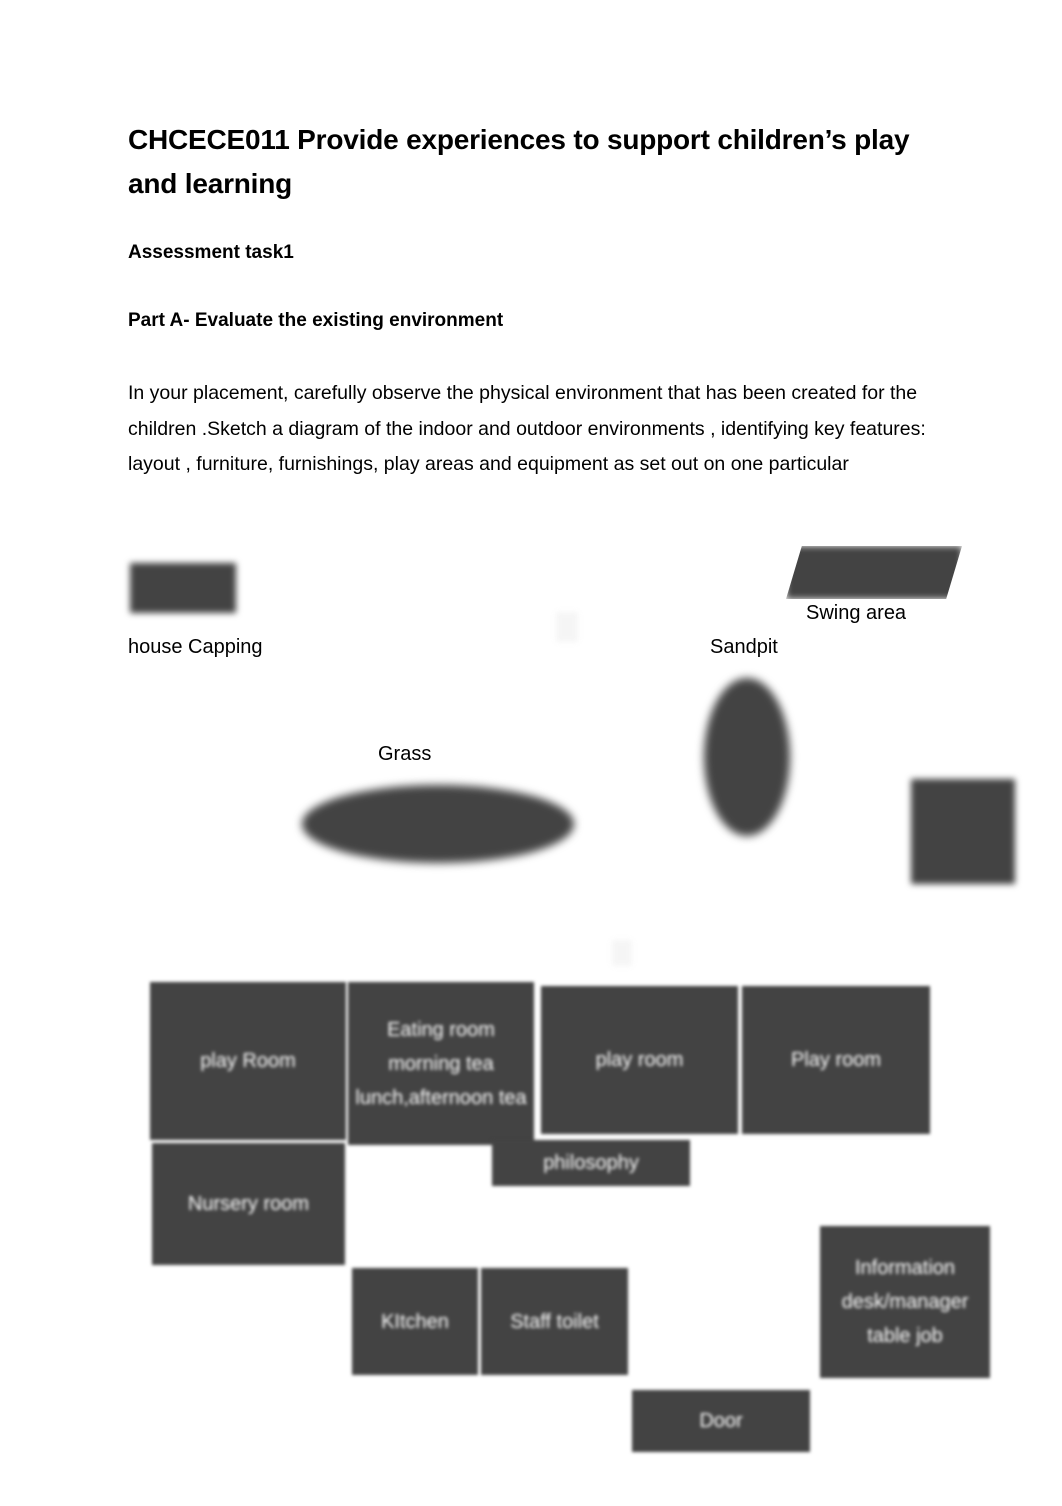 The image size is (1062, 1506). I want to click on assessment-heading: Assessment task1, so click(211, 252).